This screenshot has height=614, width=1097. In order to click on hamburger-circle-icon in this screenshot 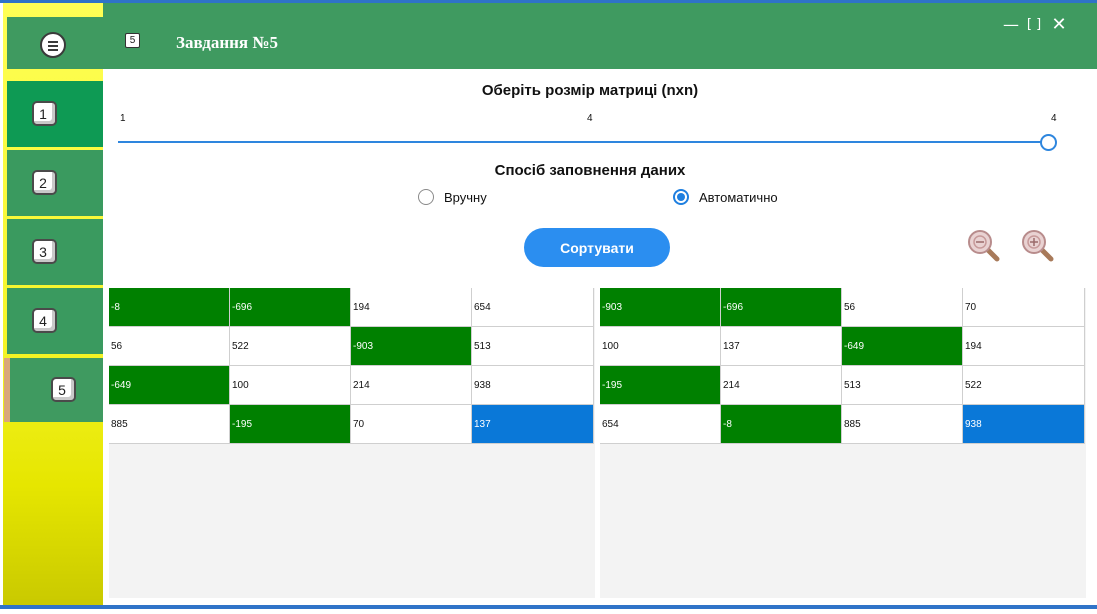, I will do `click(53, 45)`.